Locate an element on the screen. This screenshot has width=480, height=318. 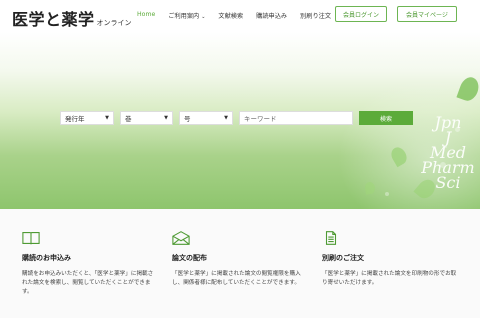
year-select-label: 発行年 is located at coordinates (75, 119).